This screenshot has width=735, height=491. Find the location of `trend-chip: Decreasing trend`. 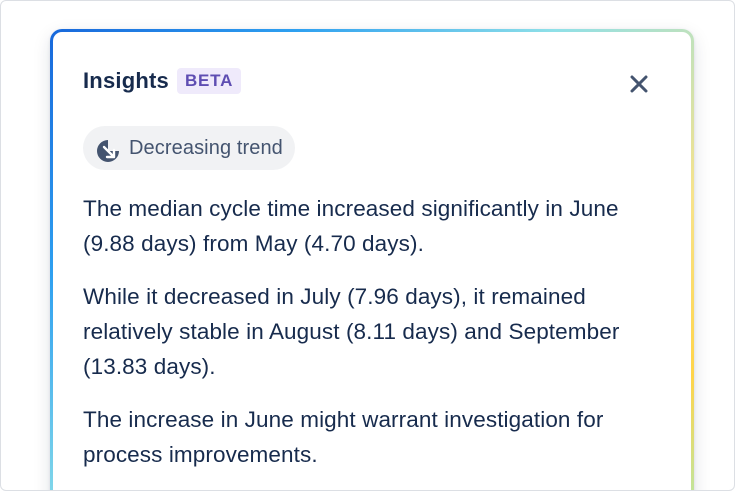

trend-chip: Decreasing trend is located at coordinates (189, 148).